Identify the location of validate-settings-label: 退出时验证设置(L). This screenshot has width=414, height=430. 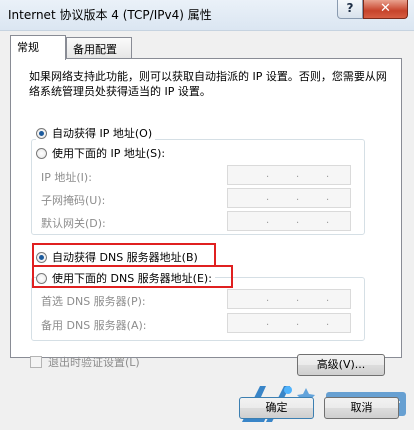
(94, 362).